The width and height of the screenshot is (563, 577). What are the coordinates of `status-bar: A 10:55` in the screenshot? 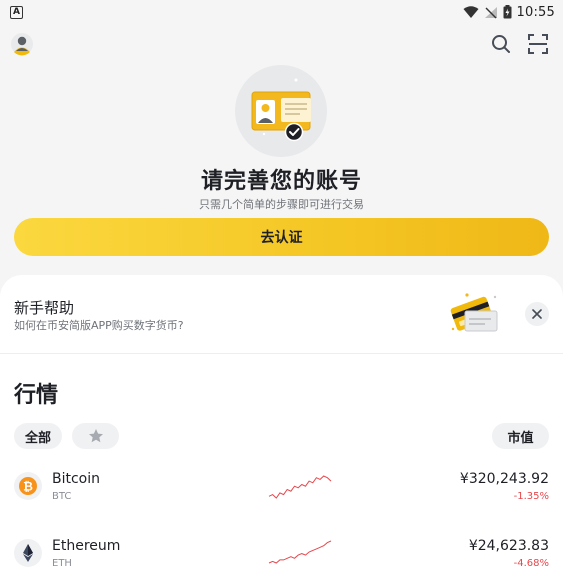 It's located at (281, 12).